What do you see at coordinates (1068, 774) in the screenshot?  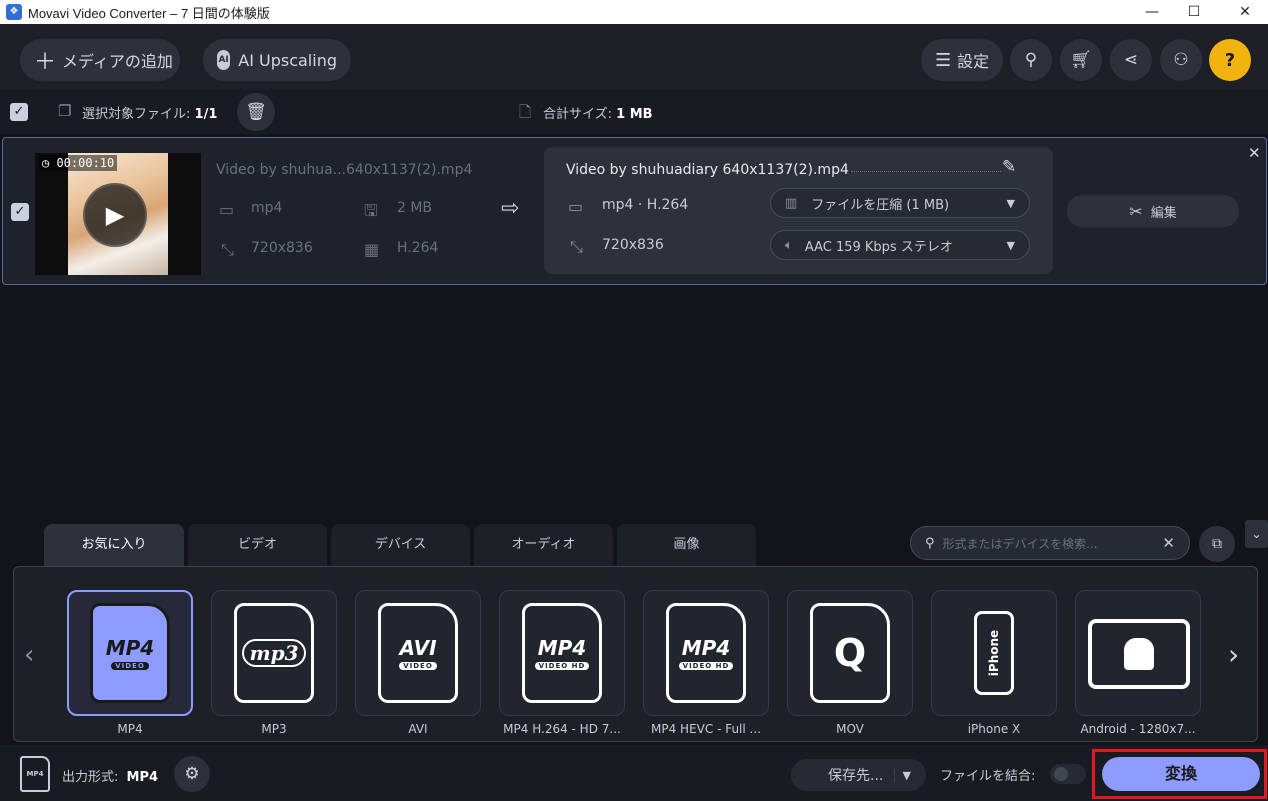 I see `merge-files-toggle` at bounding box center [1068, 774].